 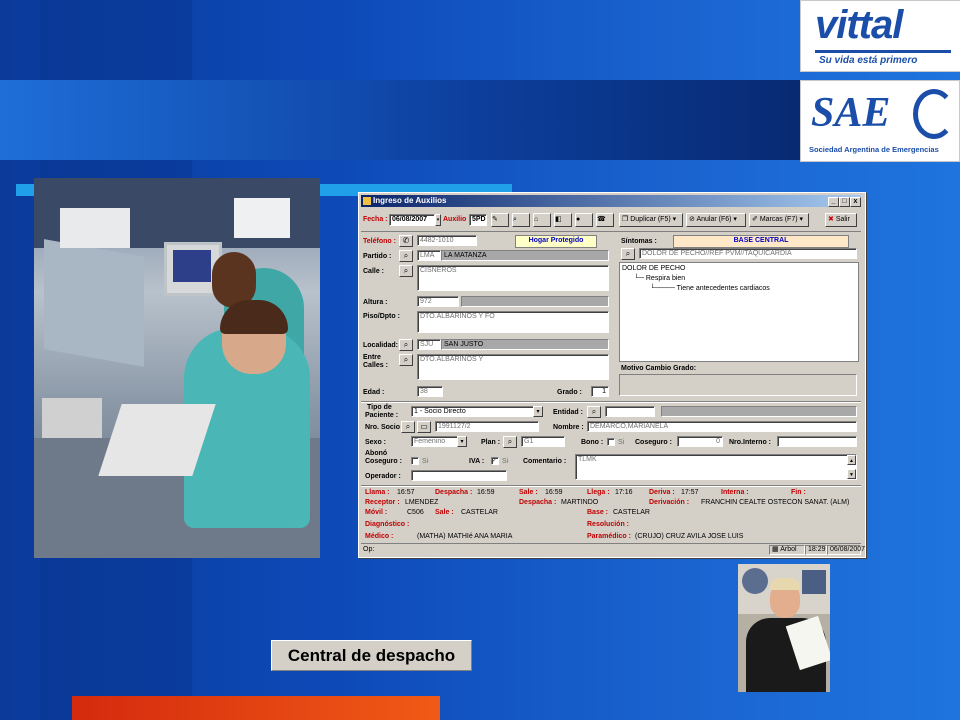 I want to click on localidad-code-field: SJU, so click(x=429, y=344).